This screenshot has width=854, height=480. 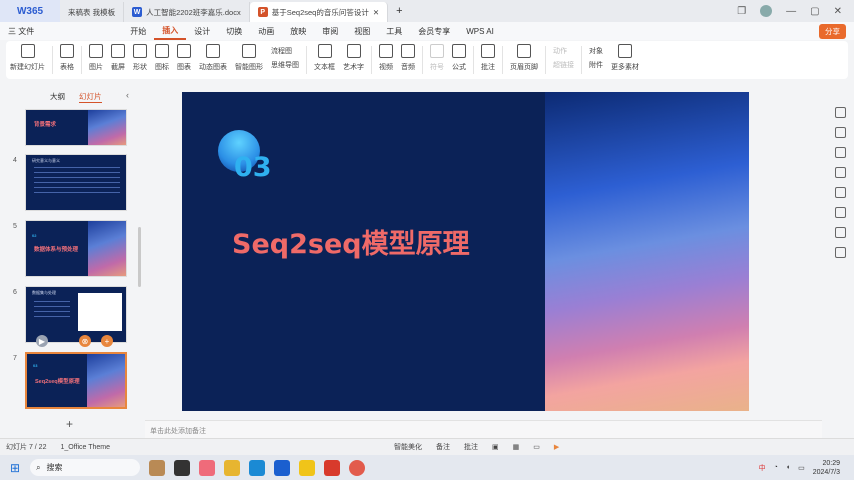 I want to click on notes-input: 单击此处添加备注, so click(x=483, y=429).